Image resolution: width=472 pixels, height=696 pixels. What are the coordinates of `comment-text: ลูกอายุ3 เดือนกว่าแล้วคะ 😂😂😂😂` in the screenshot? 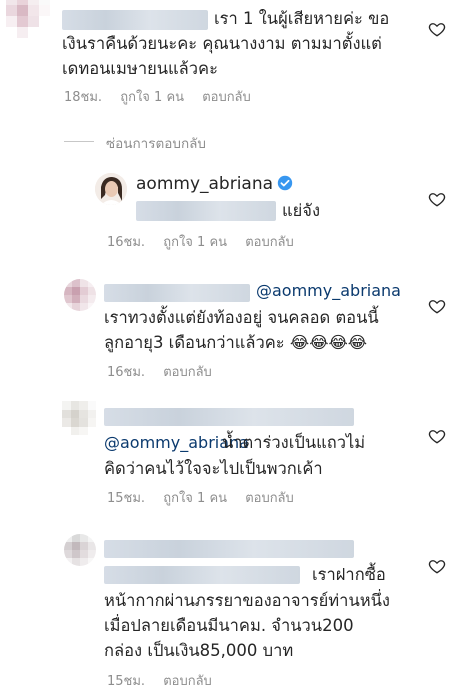 It's located at (235, 342).